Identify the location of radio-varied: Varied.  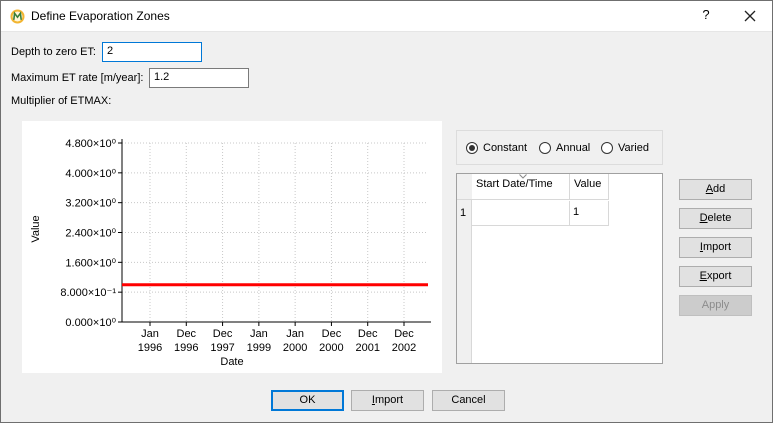
(625, 148).